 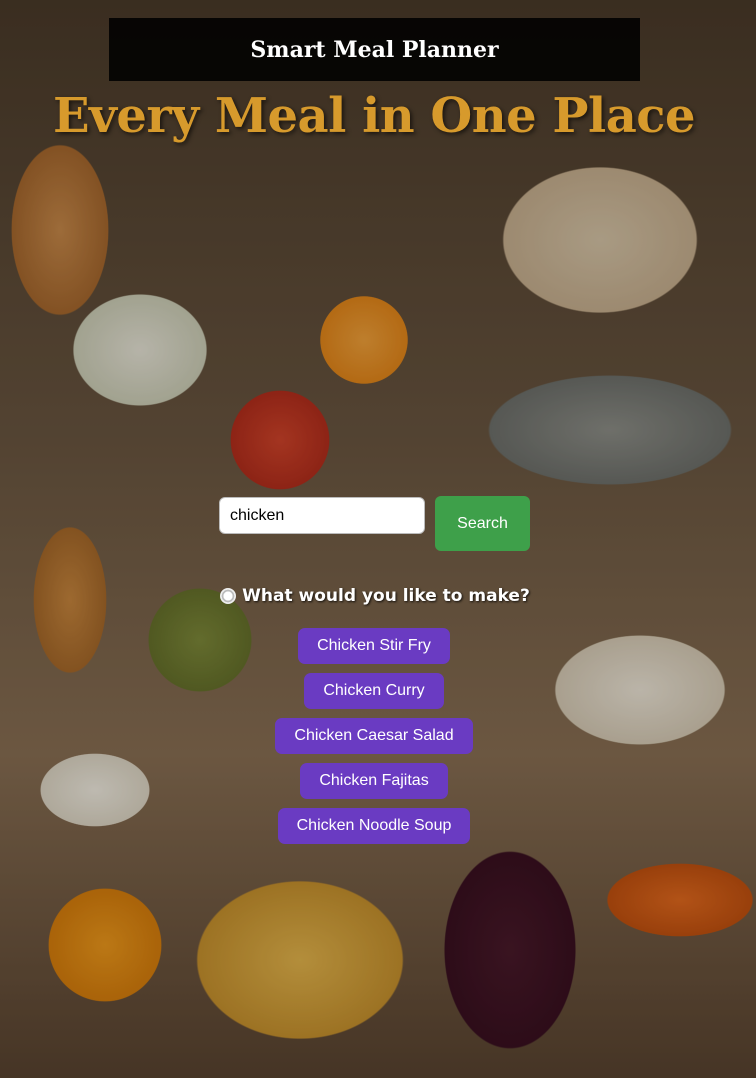 I want to click on result-button-chicken-caesar-salad: Chicken Caesar Salad, so click(x=374, y=736).